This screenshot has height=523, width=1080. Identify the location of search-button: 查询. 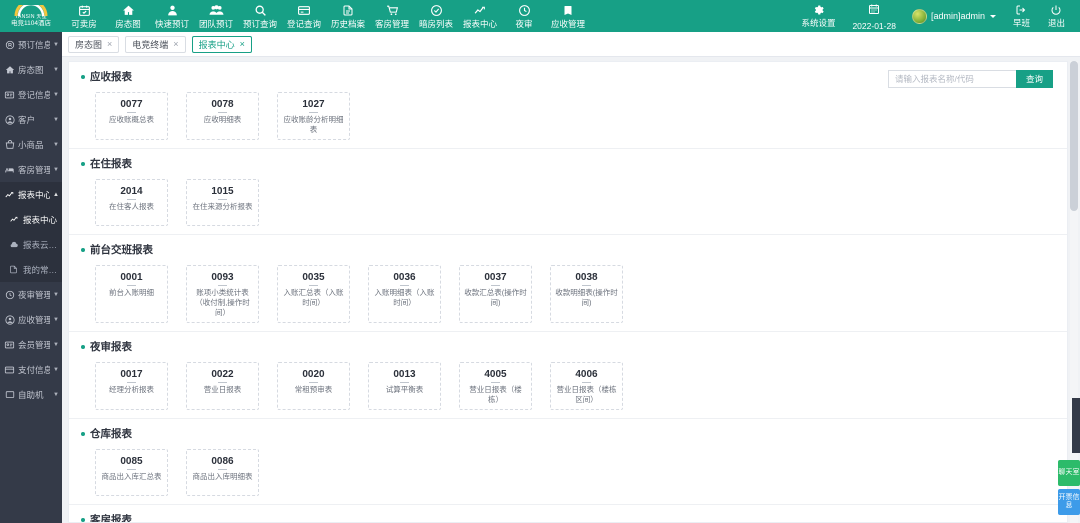
(1034, 79).